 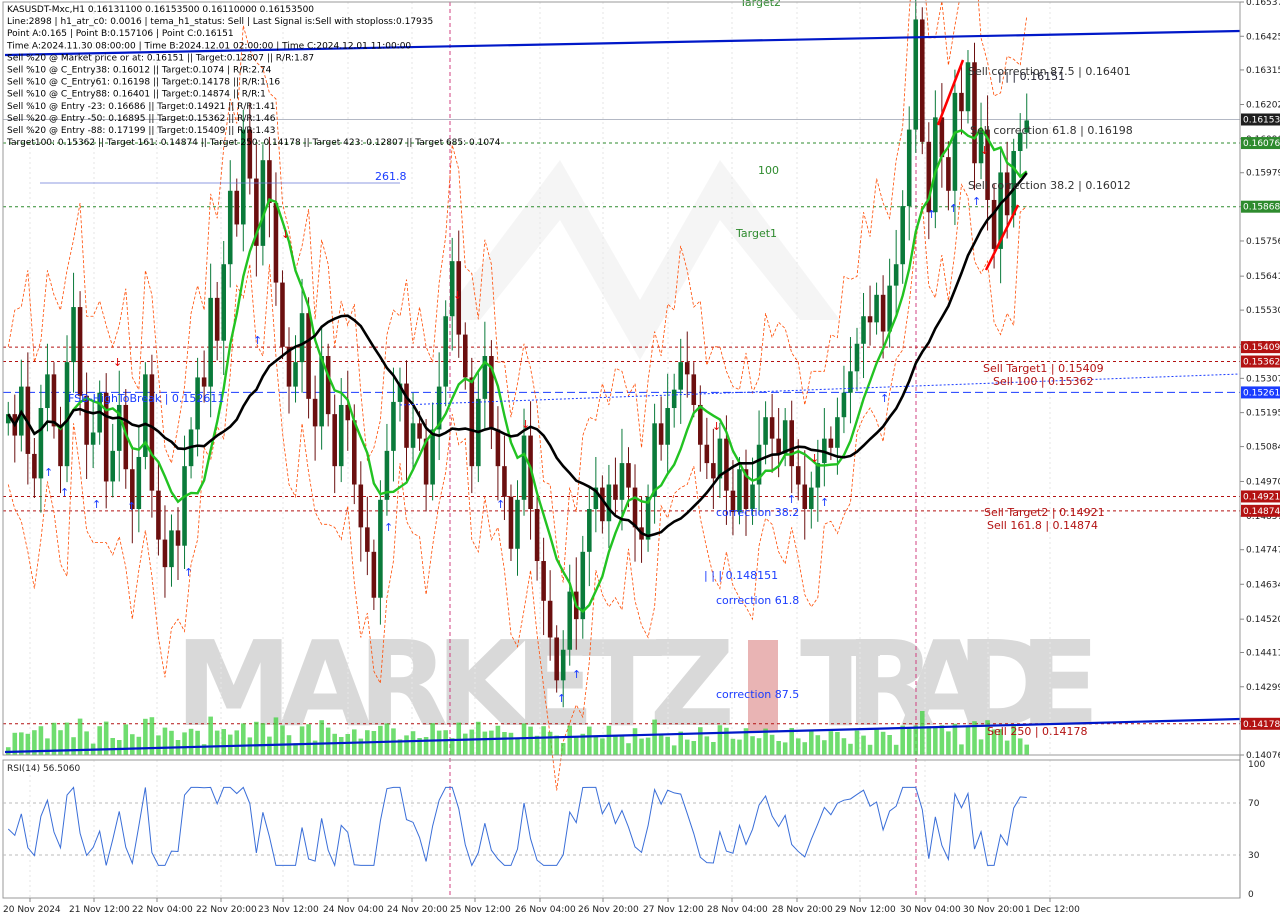 What do you see at coordinates (1261, 144) in the screenshot?
I see `price-tag-label: 0.16076` at bounding box center [1261, 144].